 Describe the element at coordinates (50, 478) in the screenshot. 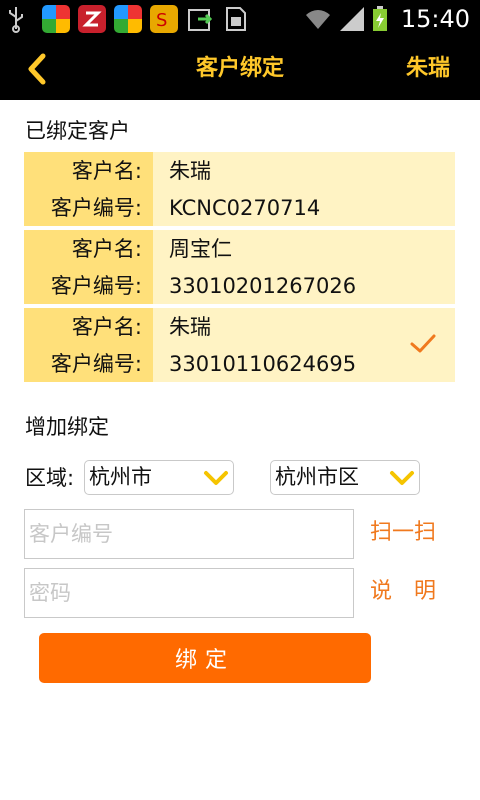

I see `region-label: 区域:` at that location.